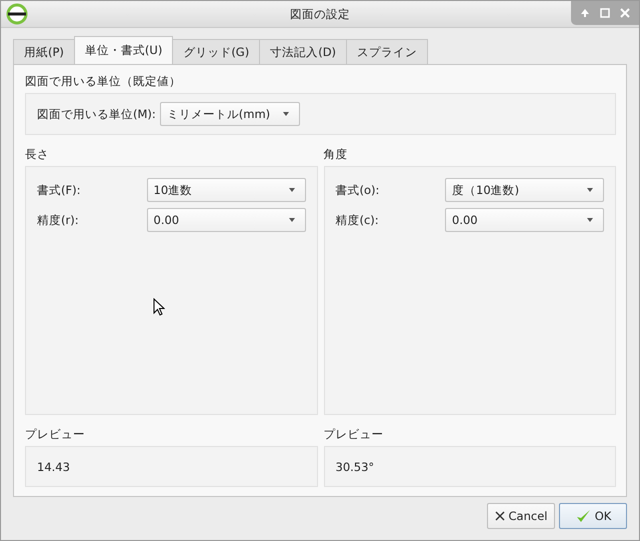 Image resolution: width=640 pixels, height=541 pixels. I want to click on checkmark-icon, so click(582, 516).